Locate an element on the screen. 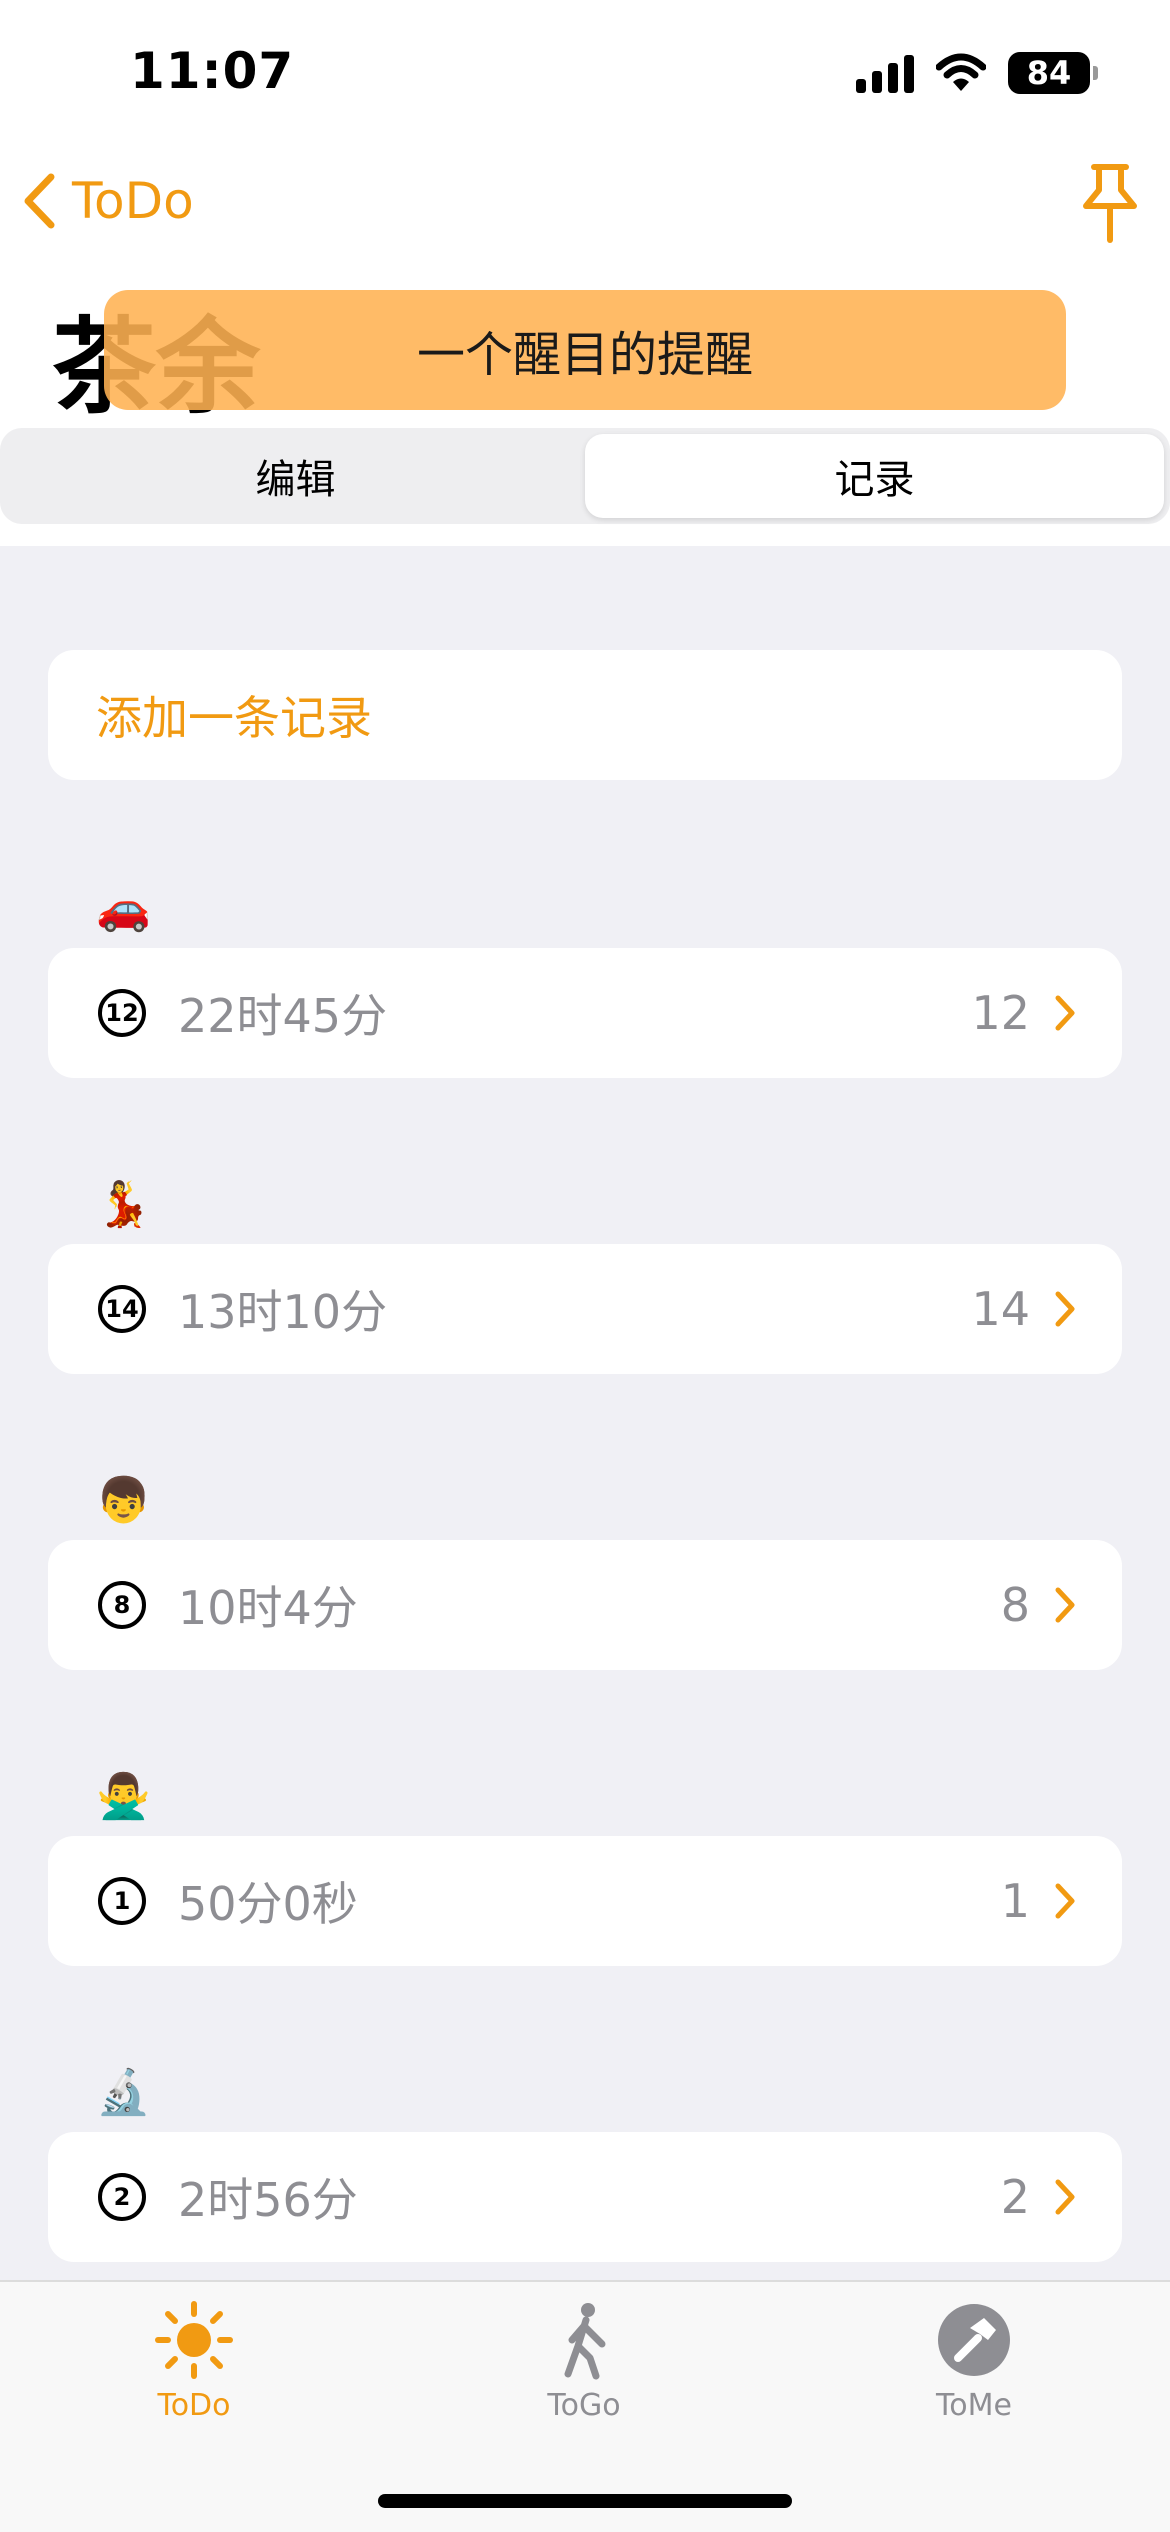 This screenshot has width=1170, height=2532. segment-edit: 编辑 is located at coordinates (295, 476).